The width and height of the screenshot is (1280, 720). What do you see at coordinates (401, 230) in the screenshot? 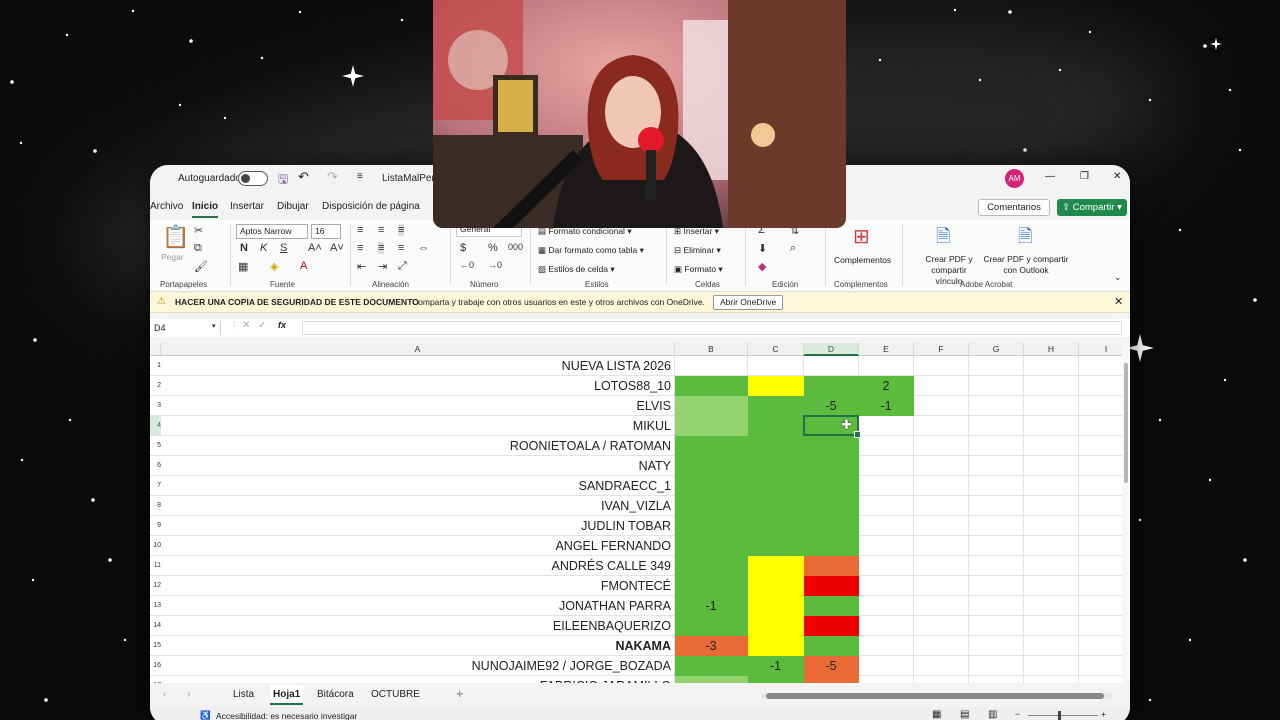
I see `align-bottom-icon: ≡` at bounding box center [401, 230].